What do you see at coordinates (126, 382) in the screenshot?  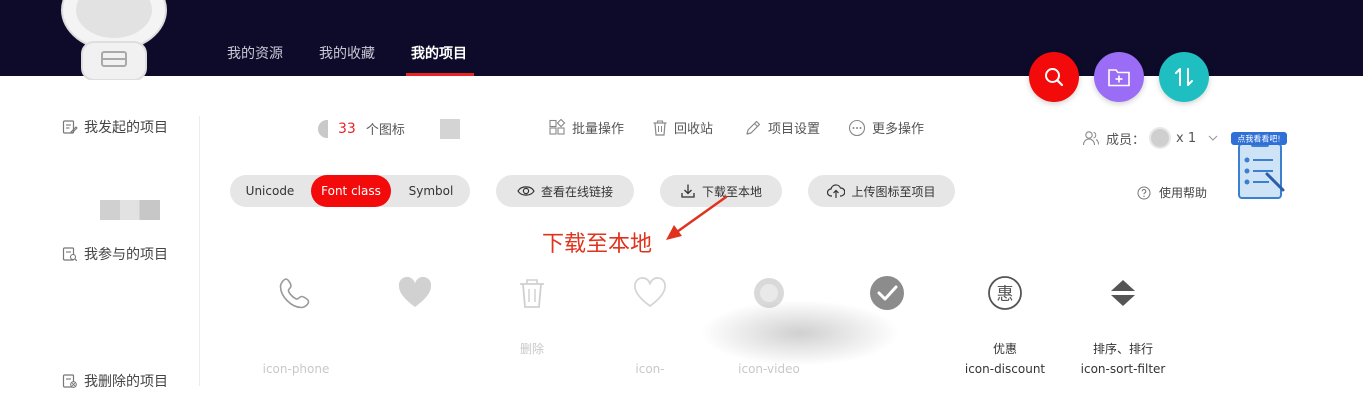 I see `sidebar-item-label: 我删除的项目` at bounding box center [126, 382].